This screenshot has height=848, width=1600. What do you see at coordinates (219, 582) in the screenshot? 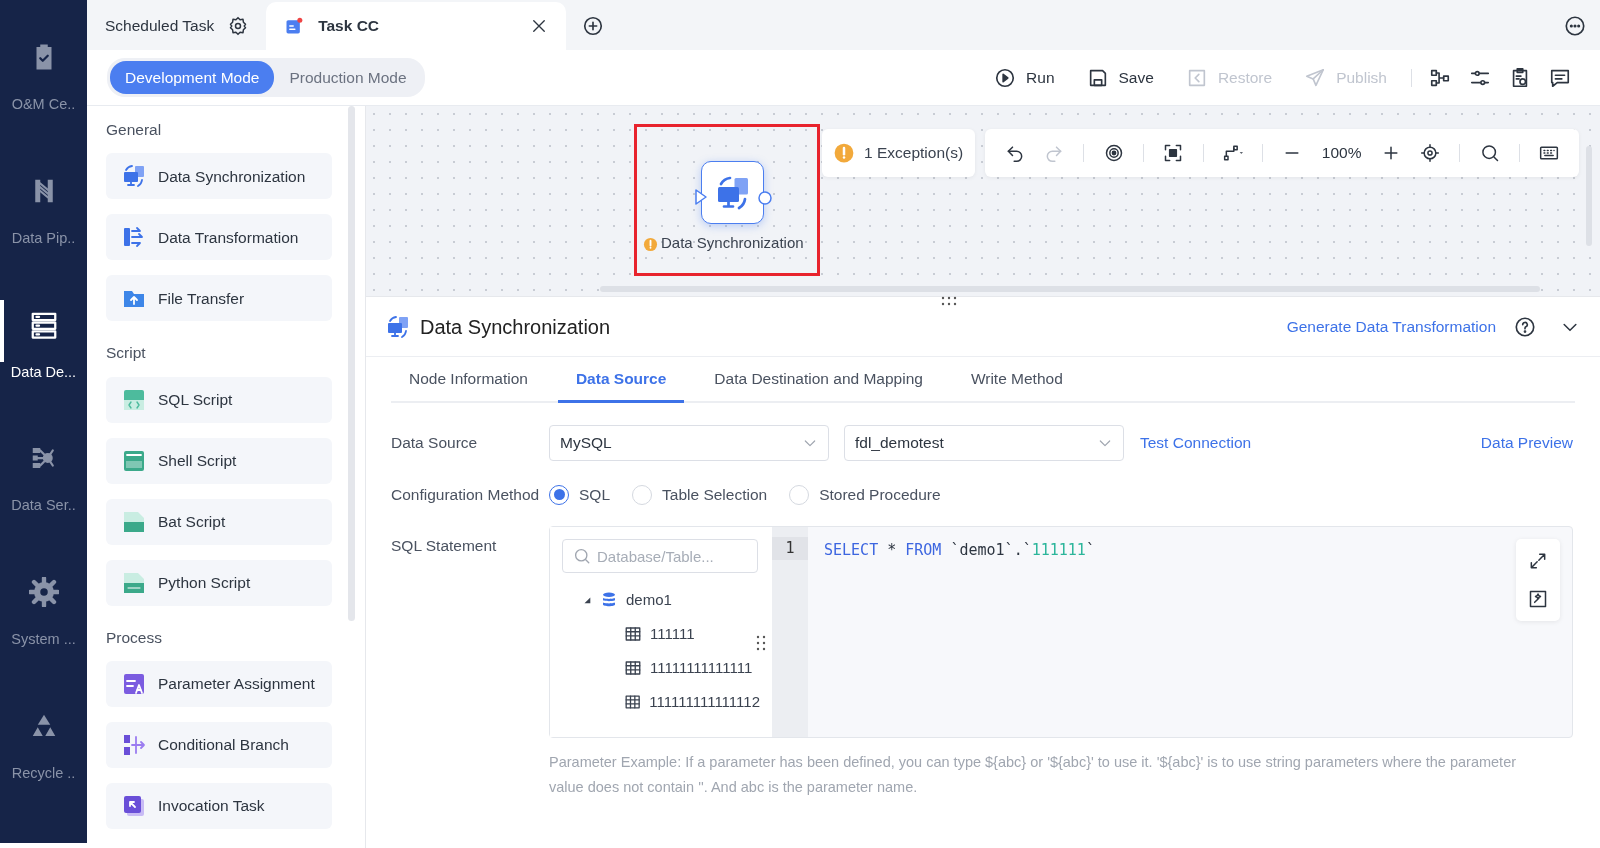
I see `palette-item: Python Script` at bounding box center [219, 582].